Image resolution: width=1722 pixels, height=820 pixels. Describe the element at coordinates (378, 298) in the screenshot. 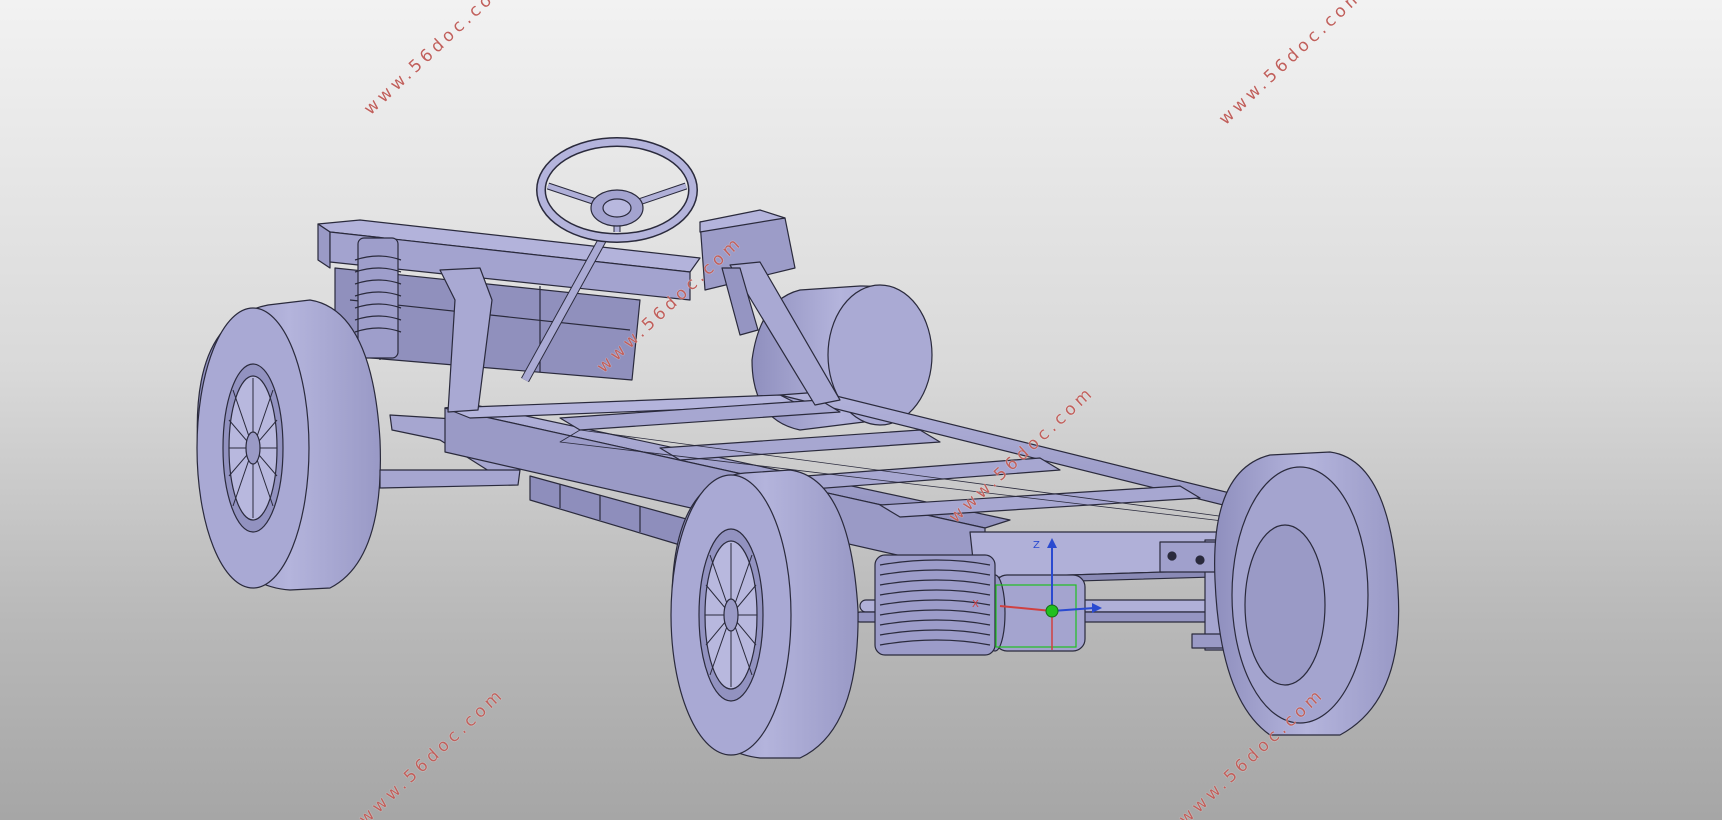

I see `coil-spring-rear-left` at that location.